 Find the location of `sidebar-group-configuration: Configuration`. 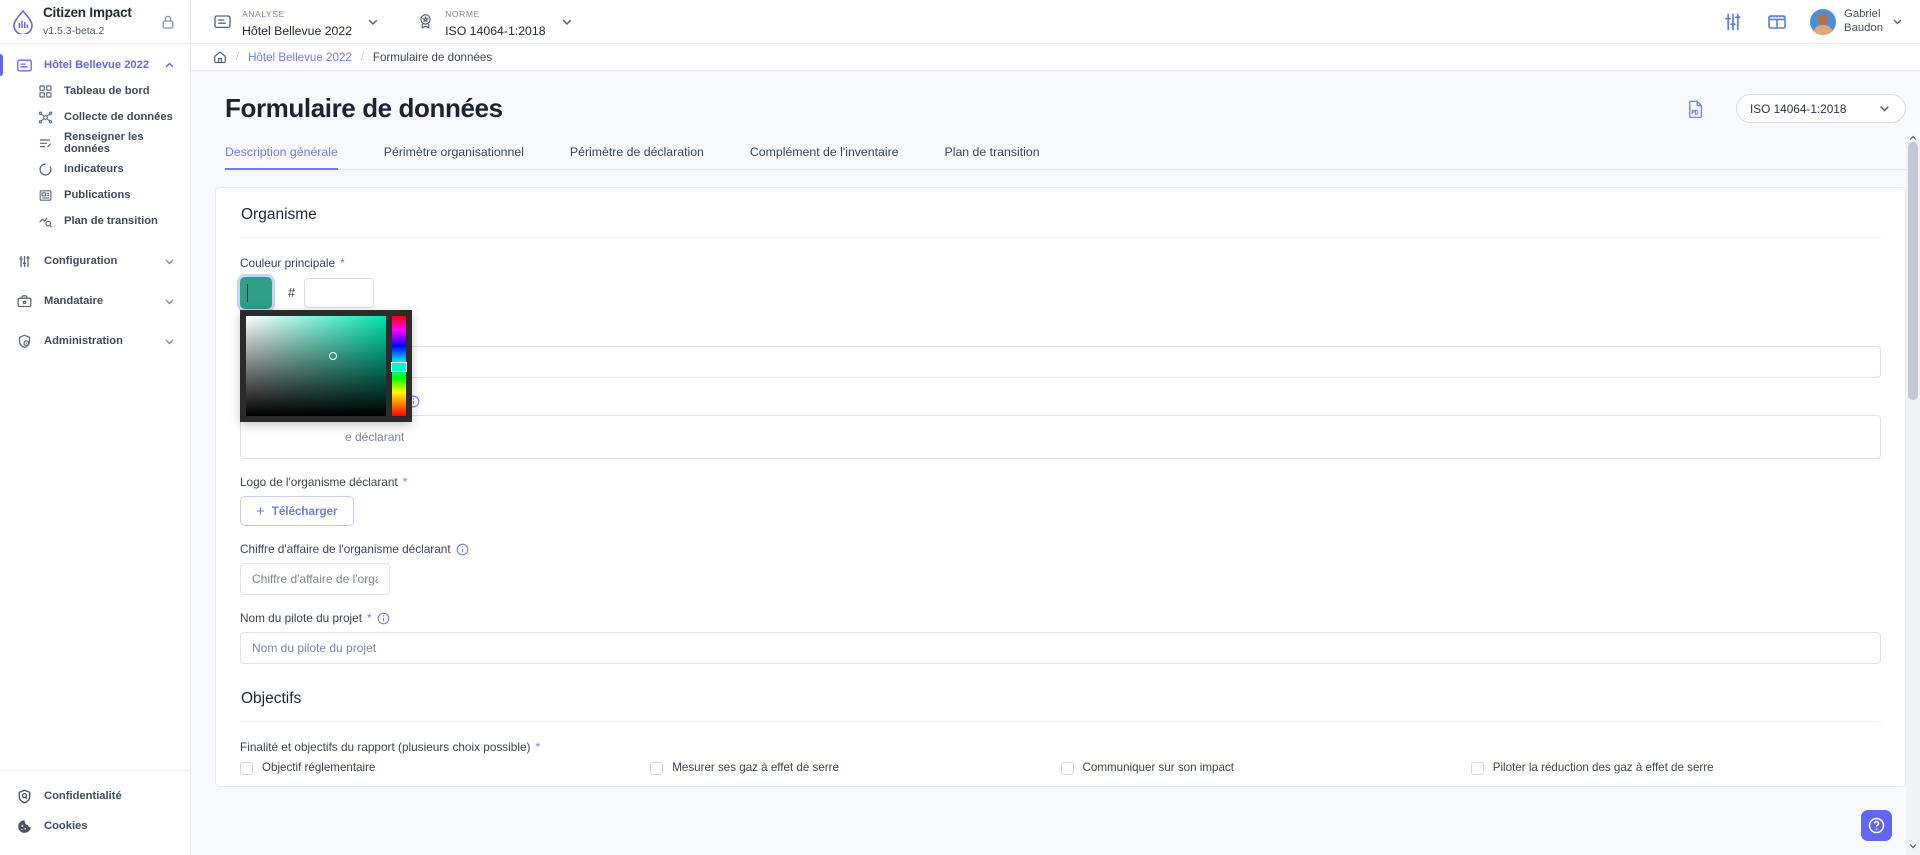

sidebar-group-configuration: Configuration is located at coordinates (95, 261).